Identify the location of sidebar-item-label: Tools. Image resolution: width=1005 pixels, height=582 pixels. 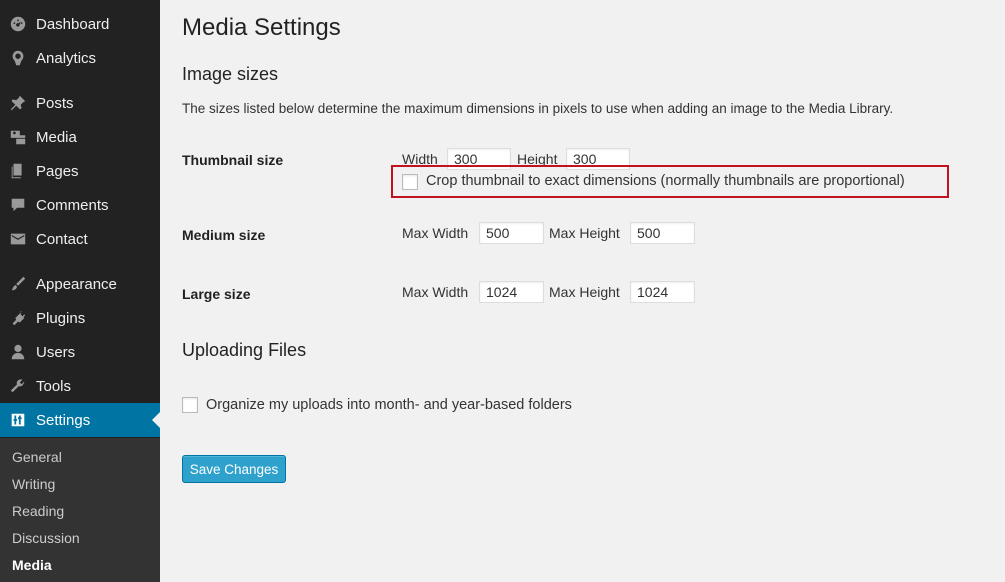
(54, 386).